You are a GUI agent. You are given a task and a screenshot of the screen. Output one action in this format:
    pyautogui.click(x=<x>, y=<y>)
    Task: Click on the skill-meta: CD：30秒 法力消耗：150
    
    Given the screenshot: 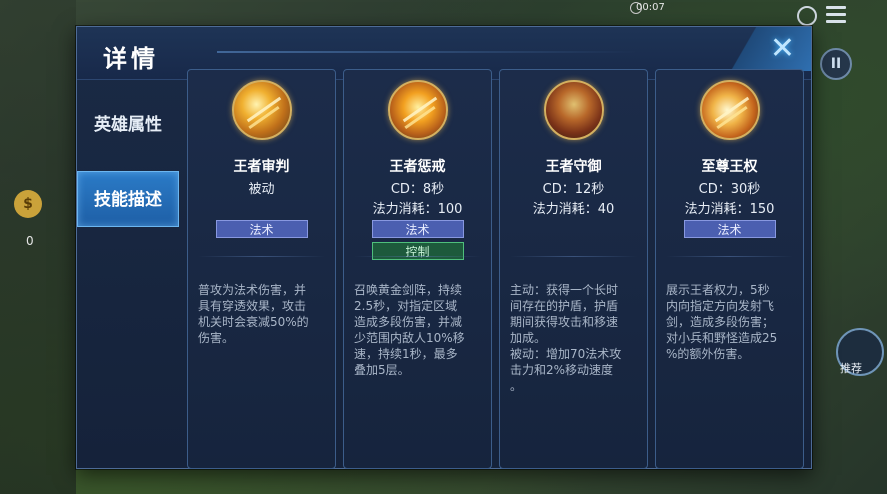 What is the action you would take?
    pyautogui.click(x=729, y=200)
    